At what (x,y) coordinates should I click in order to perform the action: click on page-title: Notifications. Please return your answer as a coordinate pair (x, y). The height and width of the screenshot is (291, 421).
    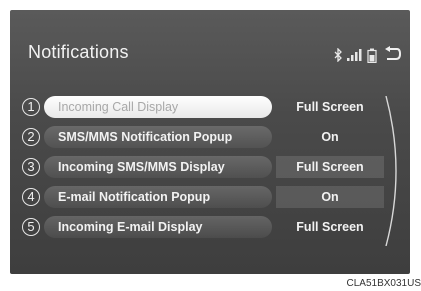
    Looking at the image, I should click on (78, 52).